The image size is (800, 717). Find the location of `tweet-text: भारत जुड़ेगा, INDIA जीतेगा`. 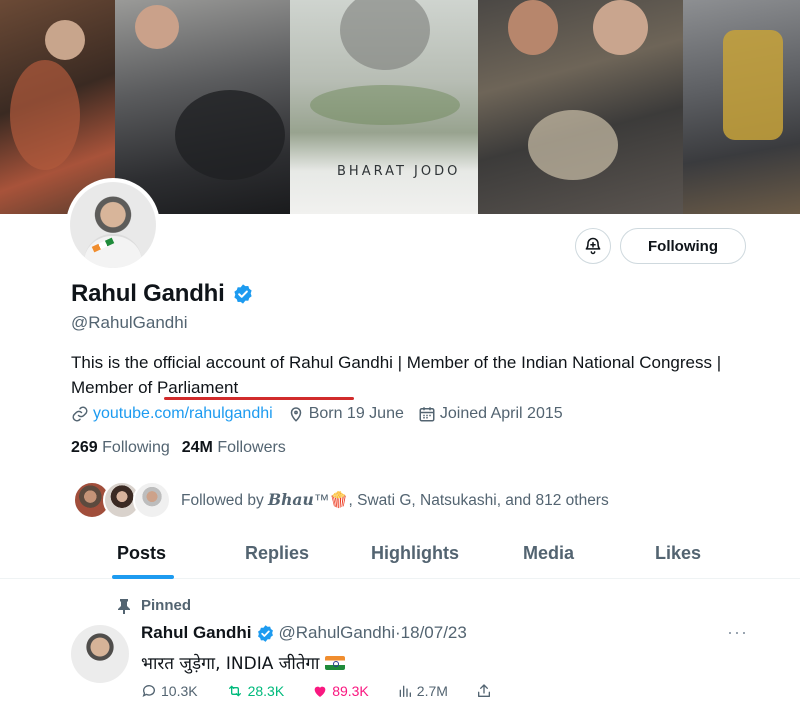

tweet-text: भारत जुड़ेगा, INDIA जीतेगा is located at coordinates (243, 662).